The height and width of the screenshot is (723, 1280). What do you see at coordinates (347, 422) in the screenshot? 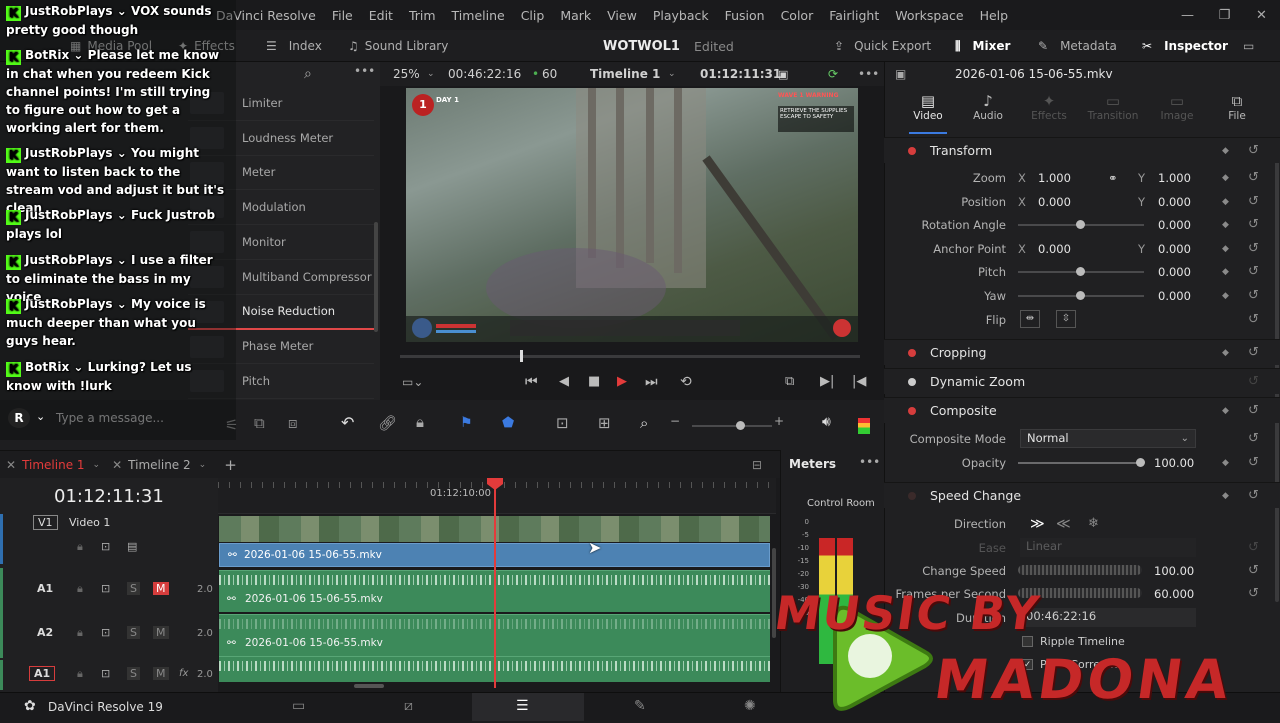
I see `snapping-icon: ↶` at bounding box center [347, 422].